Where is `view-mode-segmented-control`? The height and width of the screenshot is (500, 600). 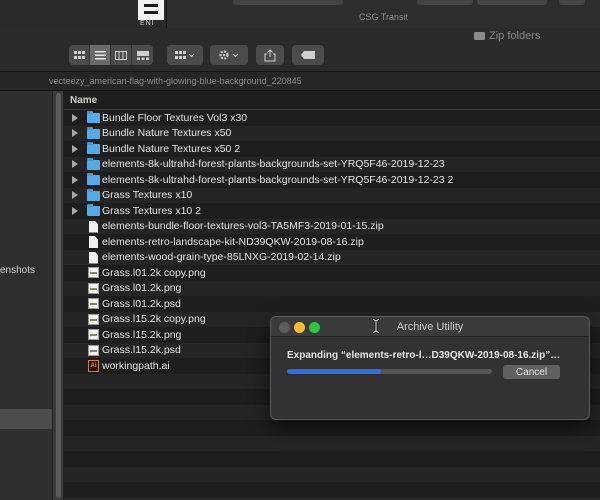 view-mode-segmented-control is located at coordinates (111, 55).